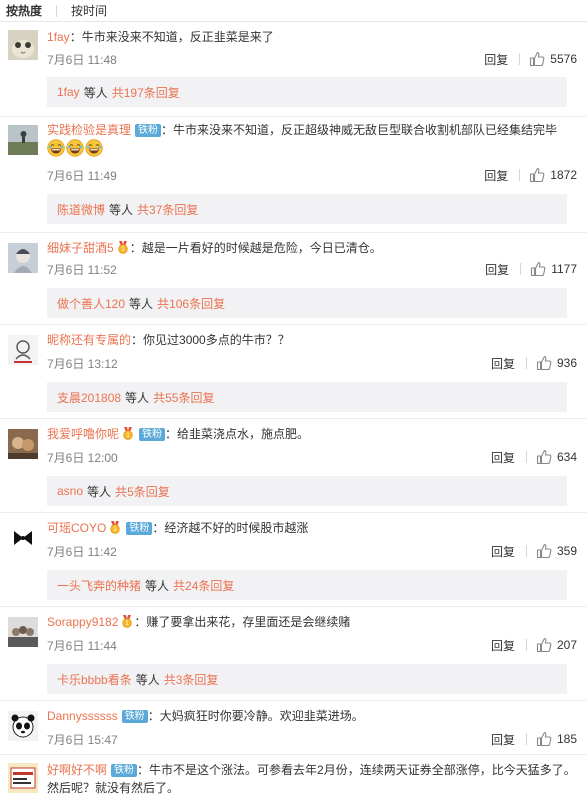 This screenshot has height=803, width=587. What do you see at coordinates (128, 433) in the screenshot?
I see `medal-icon` at bounding box center [128, 433].